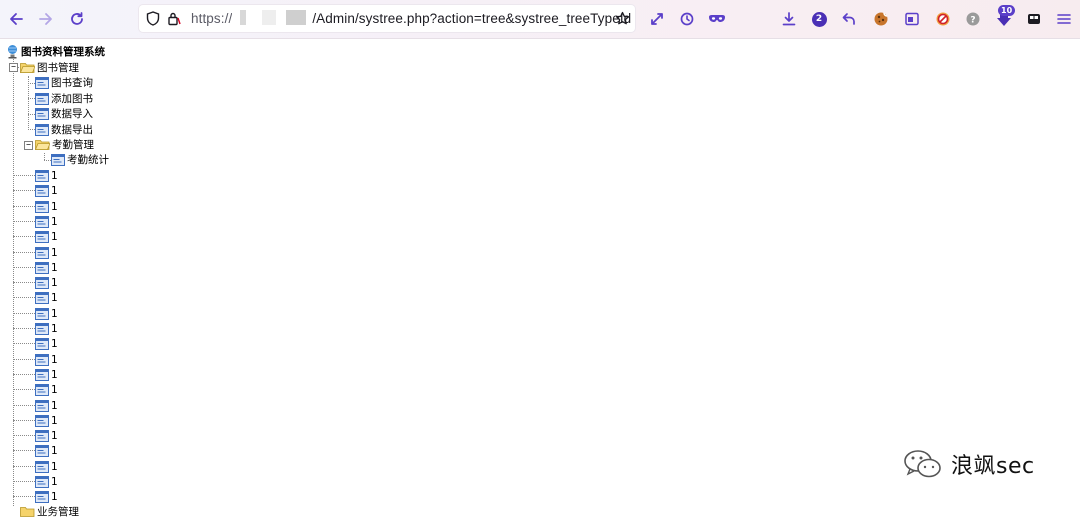  Describe the element at coordinates (55, 51) in the screenshot. I see `tree-root: 图书资料管理系统` at that location.